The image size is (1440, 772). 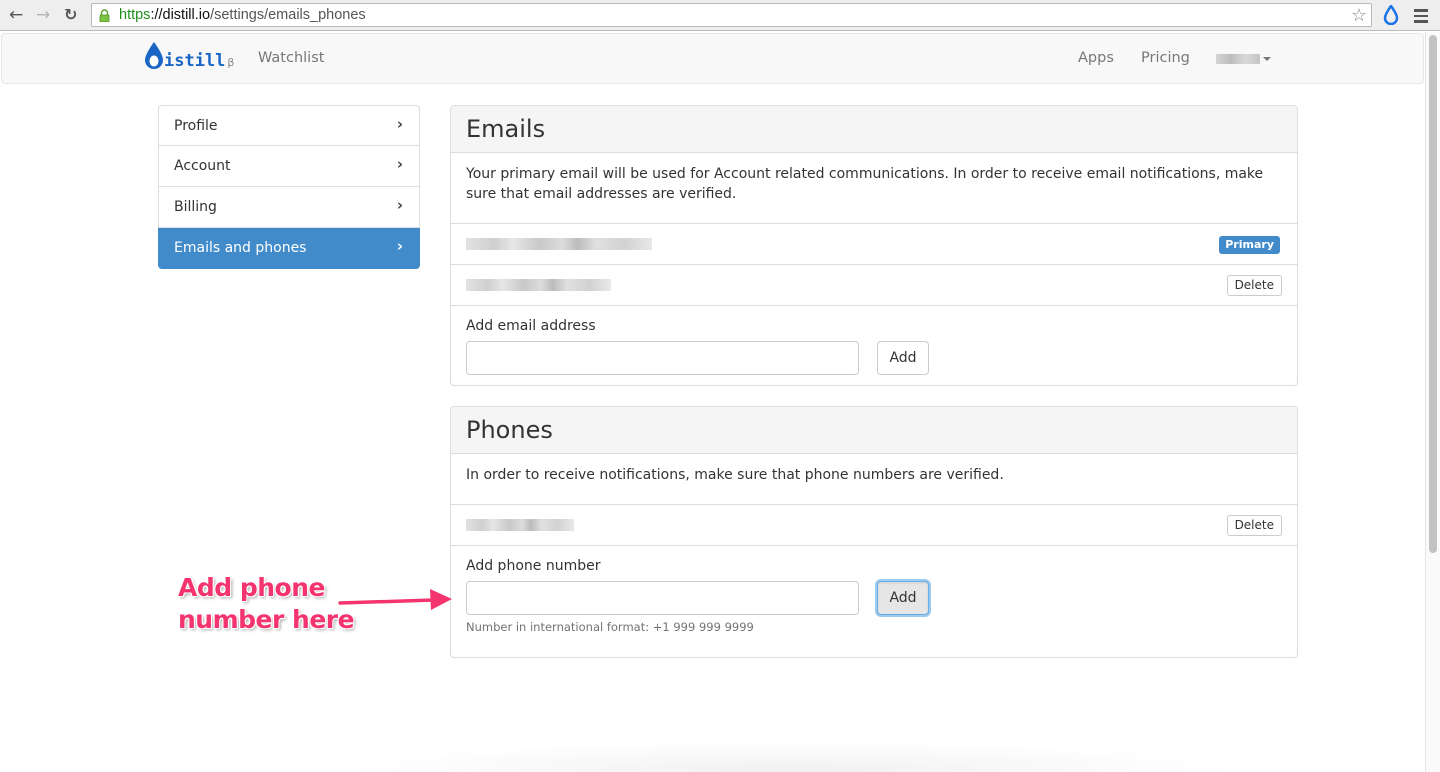 I want to click on user-menu, so click(x=1243, y=59).